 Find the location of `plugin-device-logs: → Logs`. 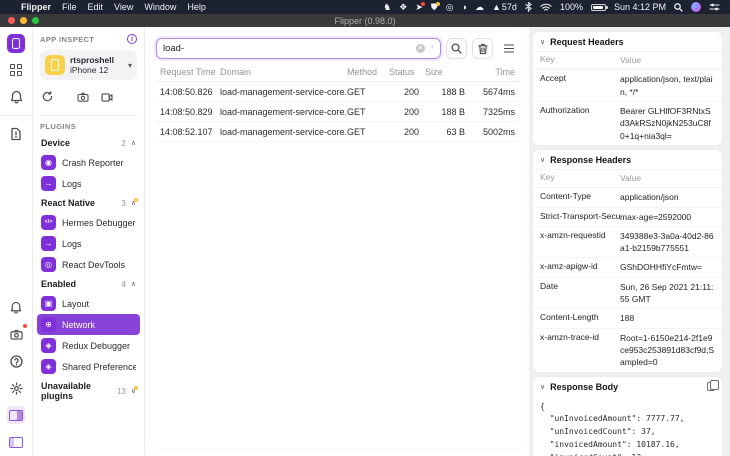

plugin-device-logs: → Logs is located at coordinates (88, 183).